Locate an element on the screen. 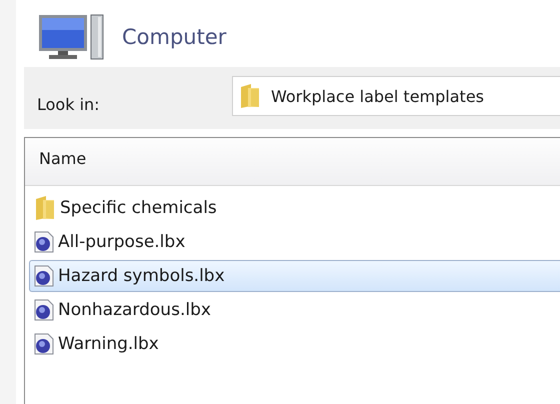 The height and width of the screenshot is (404, 560). computer-icon is located at coordinates (71, 37).